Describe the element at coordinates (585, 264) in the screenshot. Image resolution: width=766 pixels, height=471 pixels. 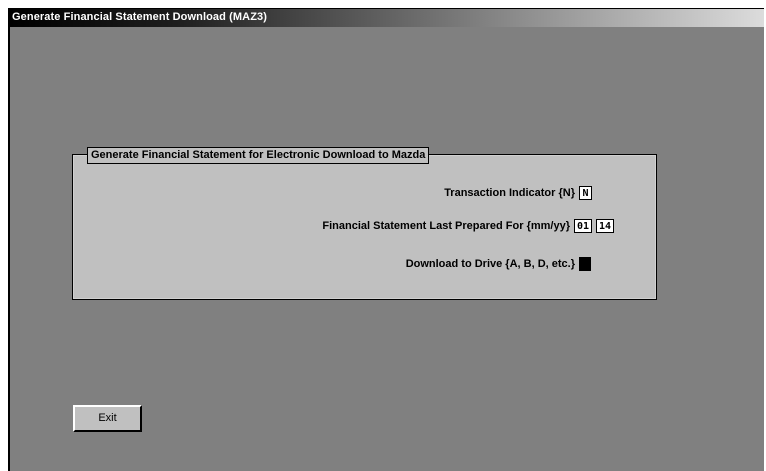
I see `download-drive-field` at that location.